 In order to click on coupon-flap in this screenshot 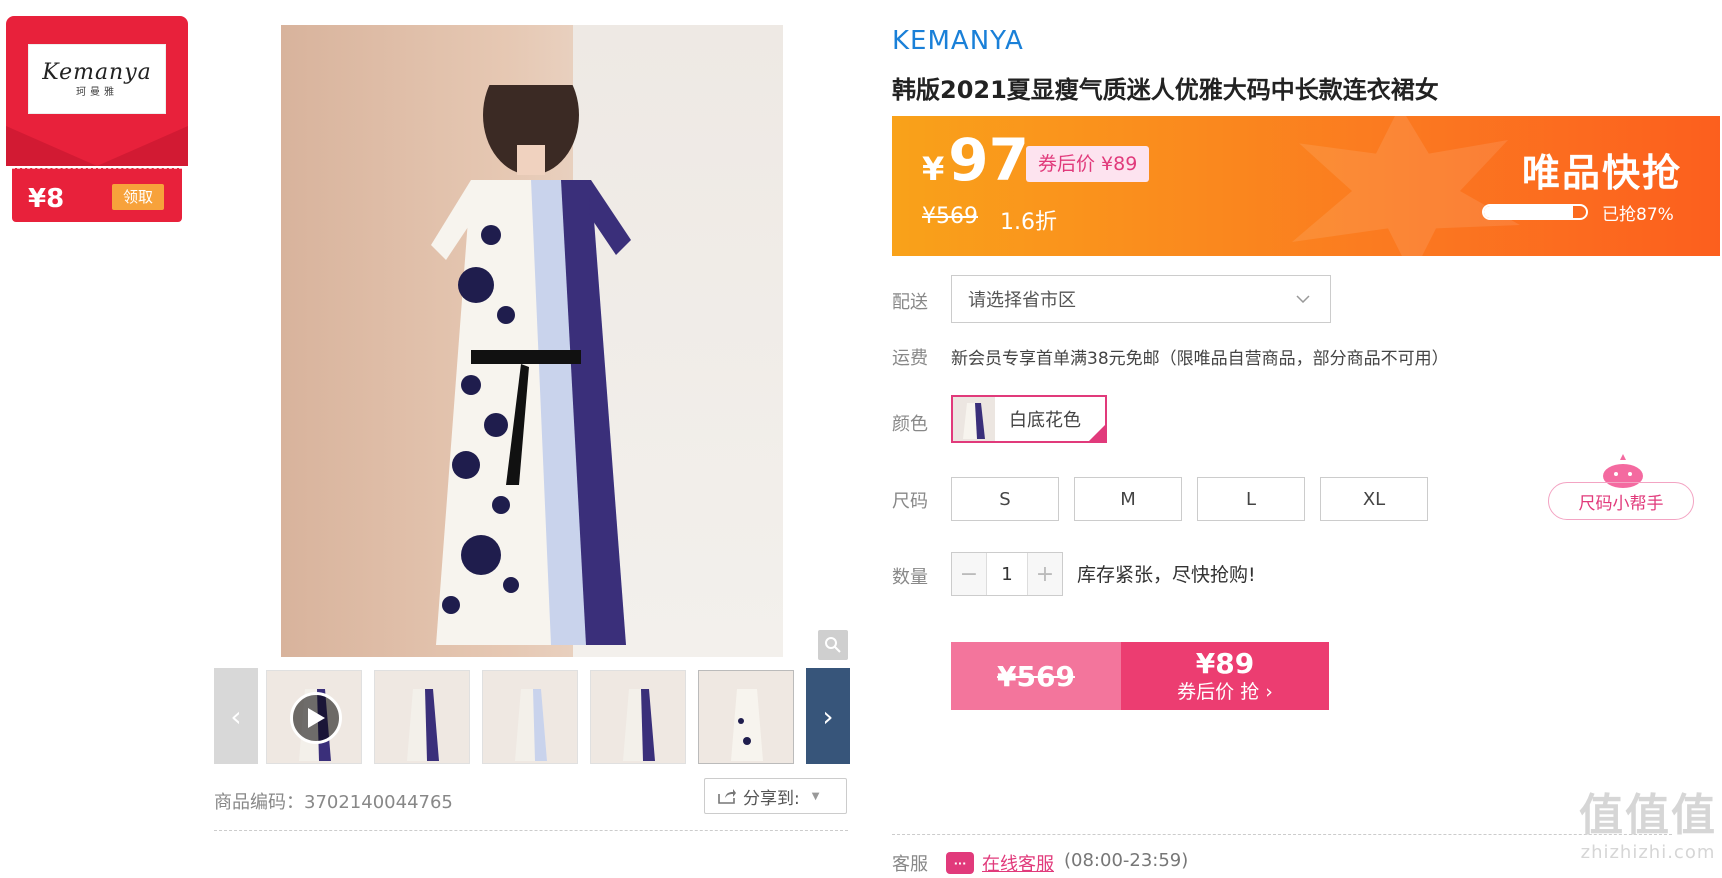, I will do `click(97, 146)`.